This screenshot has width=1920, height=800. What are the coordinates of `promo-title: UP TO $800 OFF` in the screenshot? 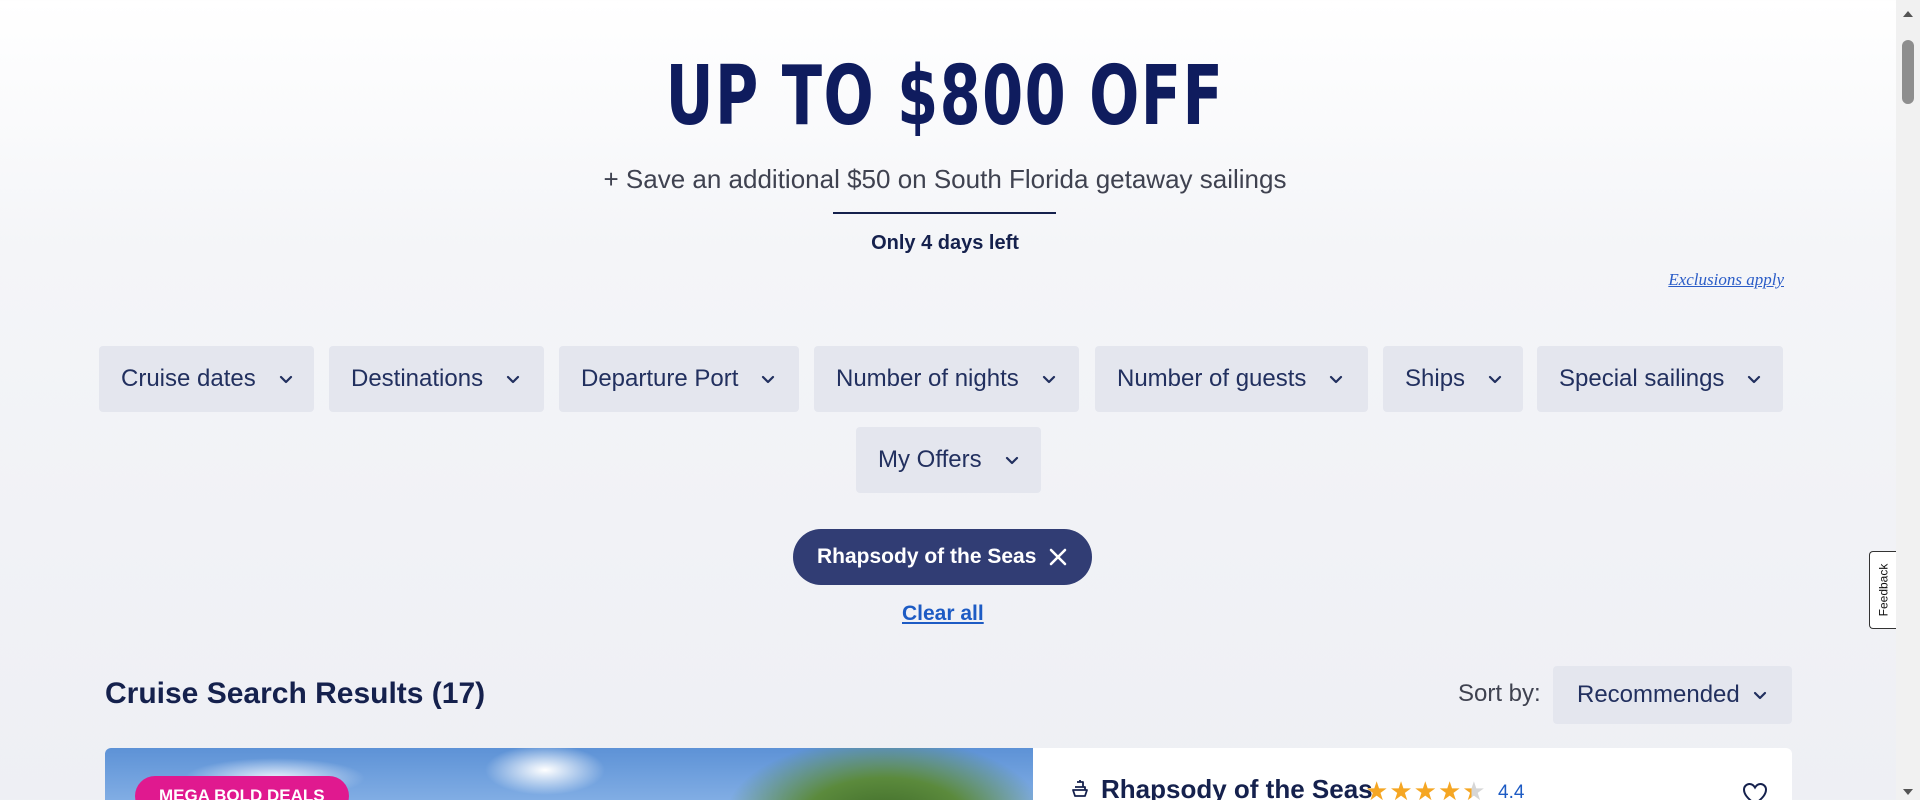 It's located at (945, 96).